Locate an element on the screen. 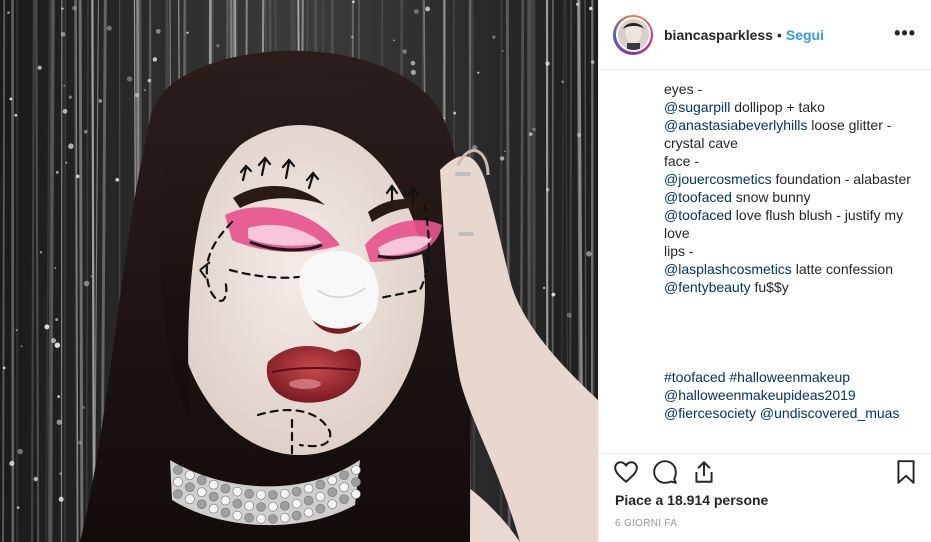 This screenshot has width=931, height=542. caption-line: @toofaced snow bunny is located at coordinates (791, 197).